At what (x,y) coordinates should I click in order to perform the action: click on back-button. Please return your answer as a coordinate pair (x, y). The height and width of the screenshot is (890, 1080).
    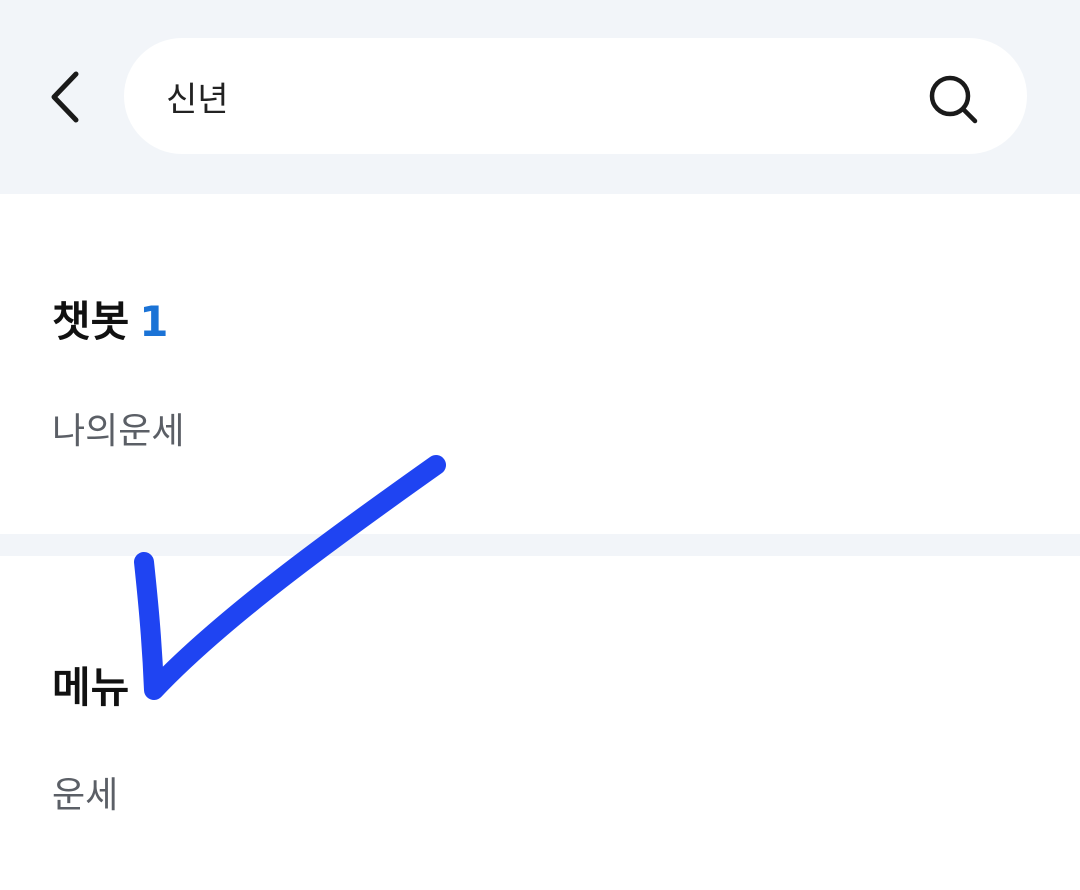
    Looking at the image, I should click on (68, 97).